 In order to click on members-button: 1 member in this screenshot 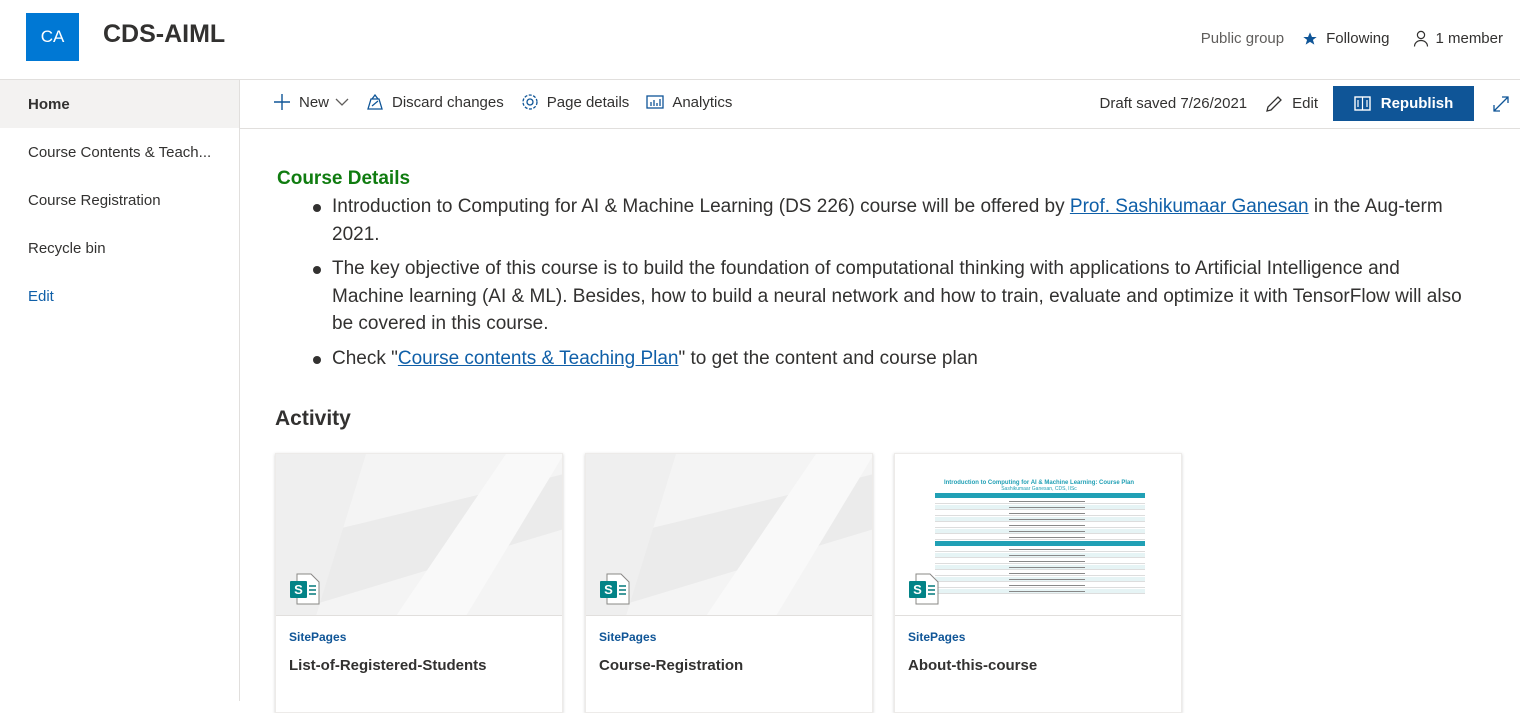, I will do `click(1458, 38)`.